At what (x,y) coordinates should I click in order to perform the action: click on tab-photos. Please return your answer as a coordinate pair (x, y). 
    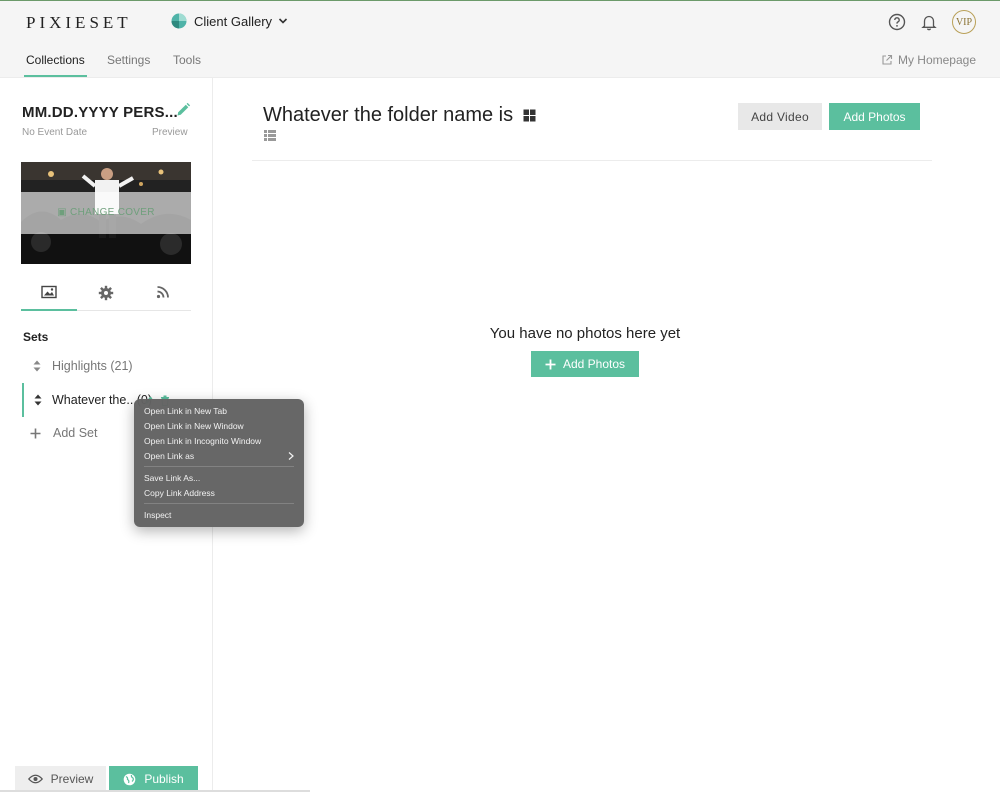
    Looking at the image, I should click on (49, 298).